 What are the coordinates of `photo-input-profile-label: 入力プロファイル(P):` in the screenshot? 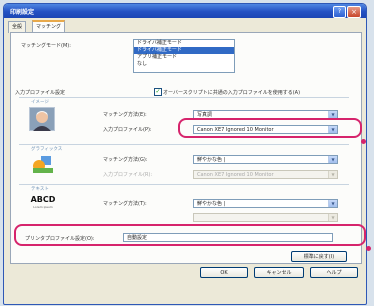 It's located at (127, 130).